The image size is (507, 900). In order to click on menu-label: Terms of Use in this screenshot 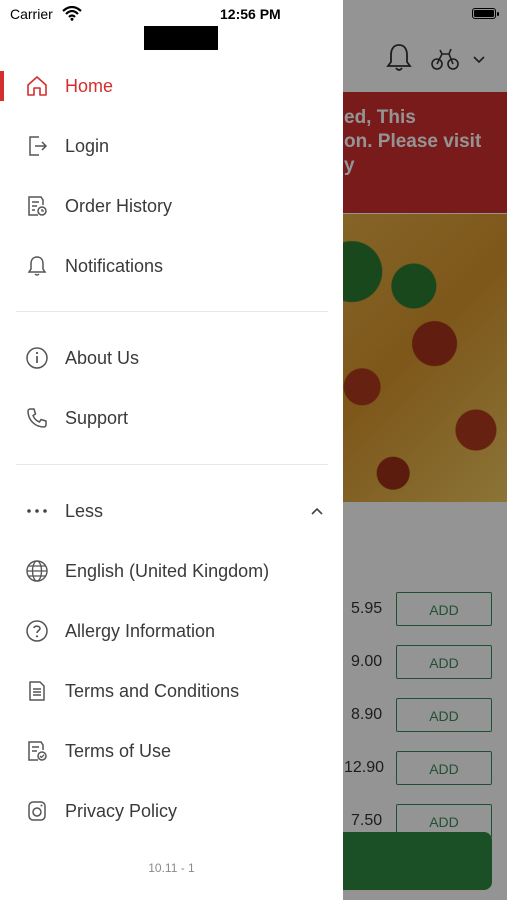, I will do `click(118, 750)`.